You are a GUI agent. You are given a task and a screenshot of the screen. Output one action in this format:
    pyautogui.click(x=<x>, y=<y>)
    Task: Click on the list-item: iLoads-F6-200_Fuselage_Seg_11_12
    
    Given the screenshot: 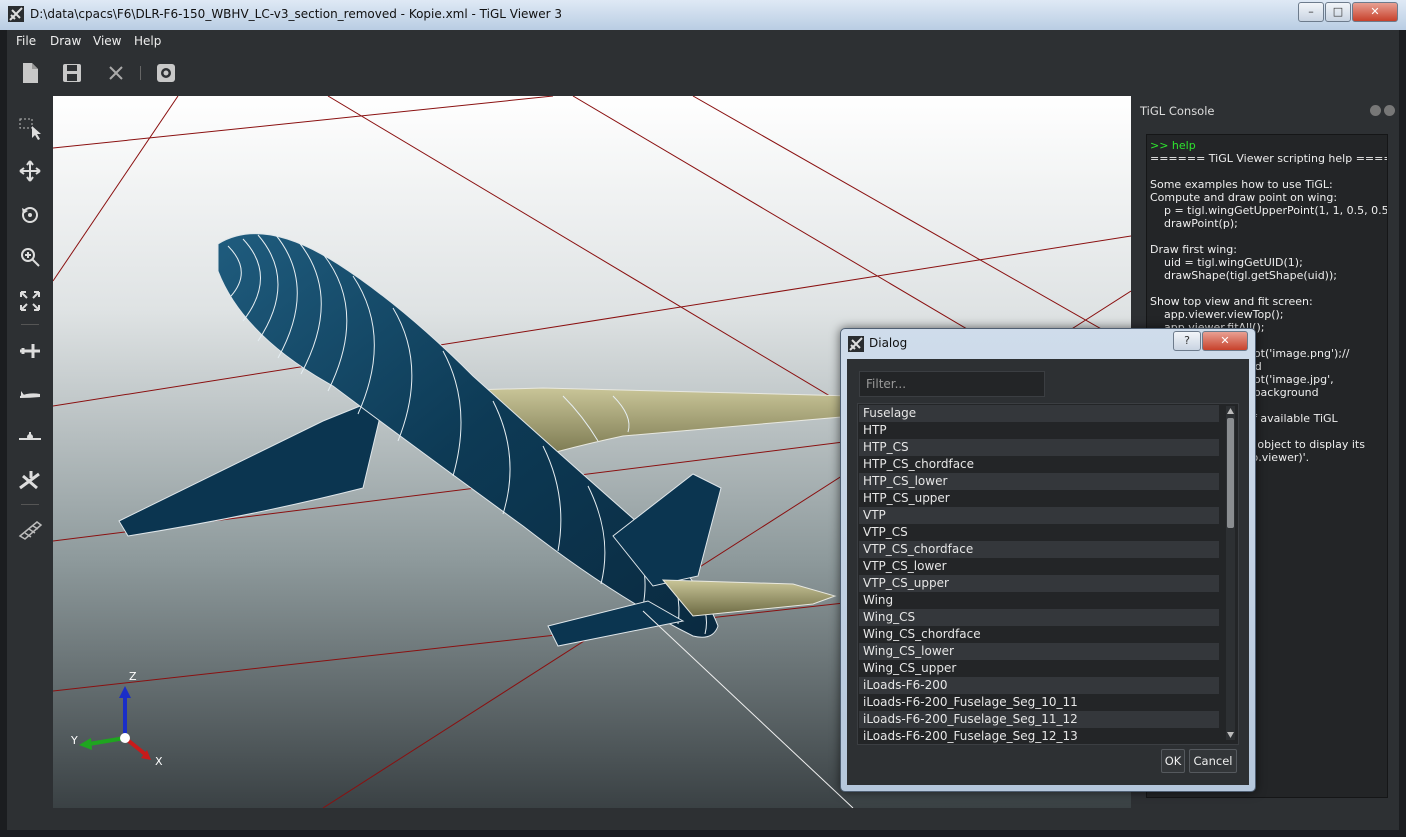 What is the action you would take?
    pyautogui.click(x=1039, y=719)
    